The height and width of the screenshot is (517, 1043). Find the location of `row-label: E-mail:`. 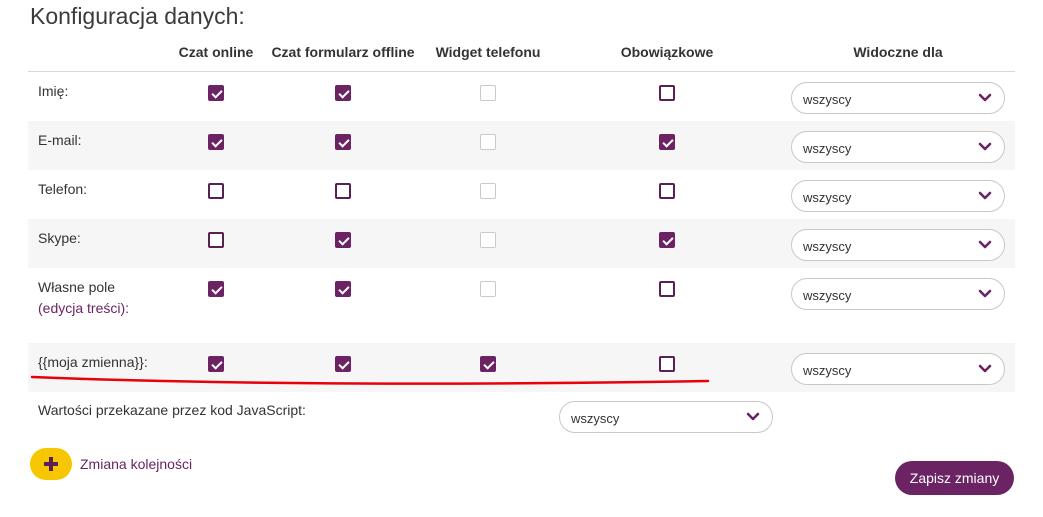

row-label: E-mail: is located at coordinates (60, 140).